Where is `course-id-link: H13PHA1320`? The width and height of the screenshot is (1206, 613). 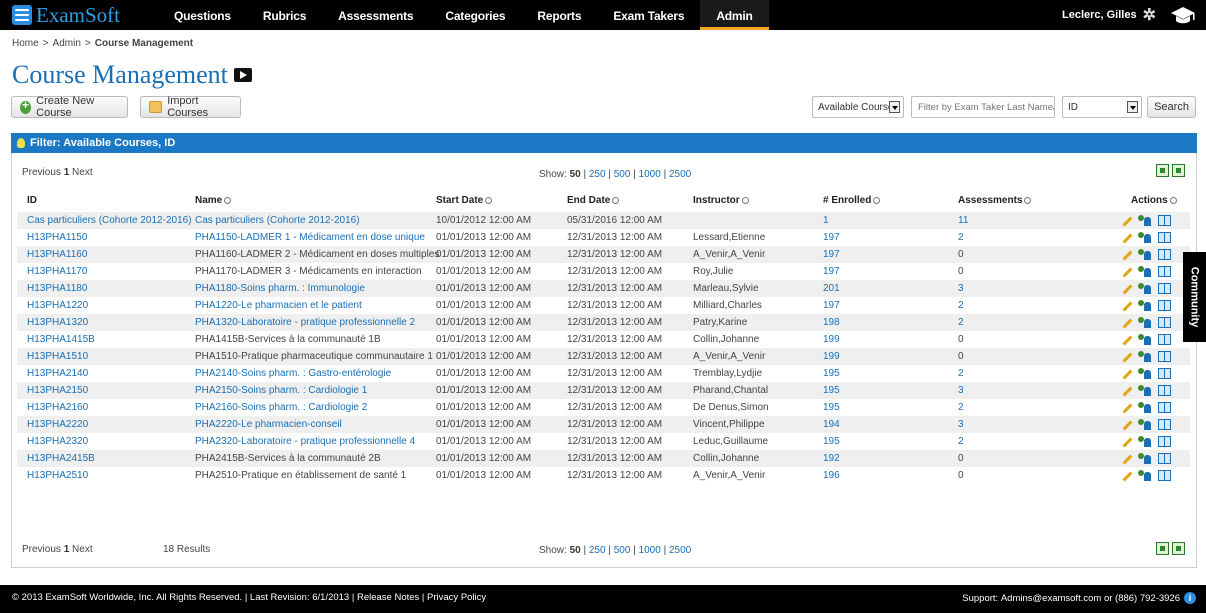
course-id-link: H13PHA1320 is located at coordinates (57, 322).